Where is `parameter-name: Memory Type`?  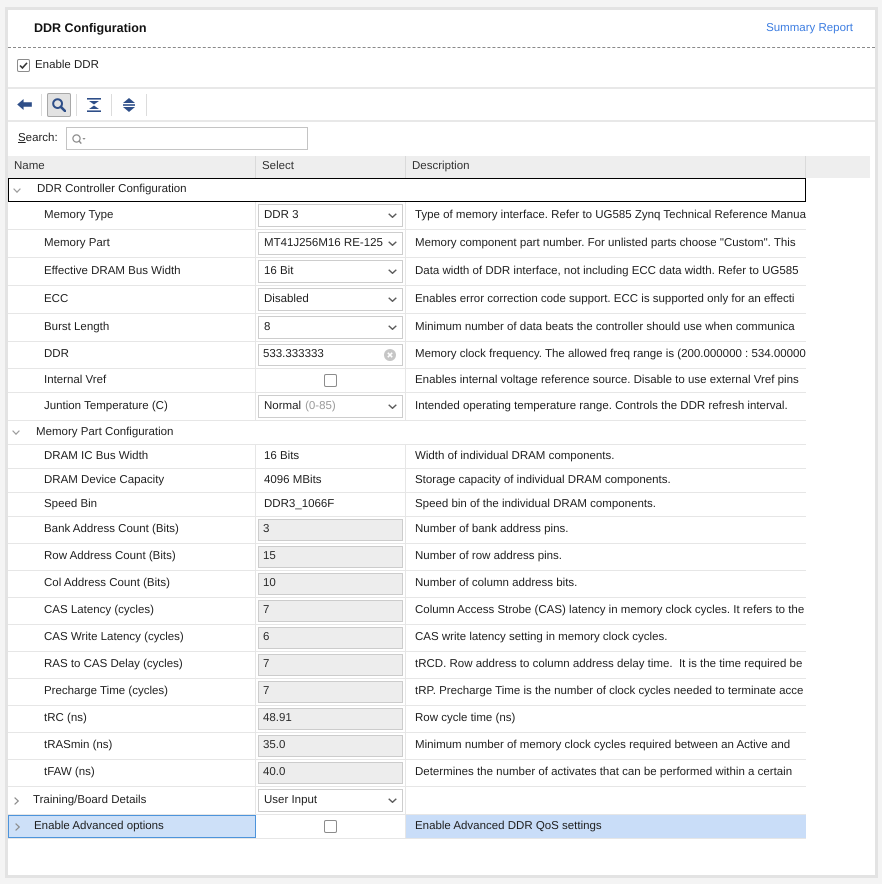
parameter-name: Memory Type is located at coordinates (79, 215).